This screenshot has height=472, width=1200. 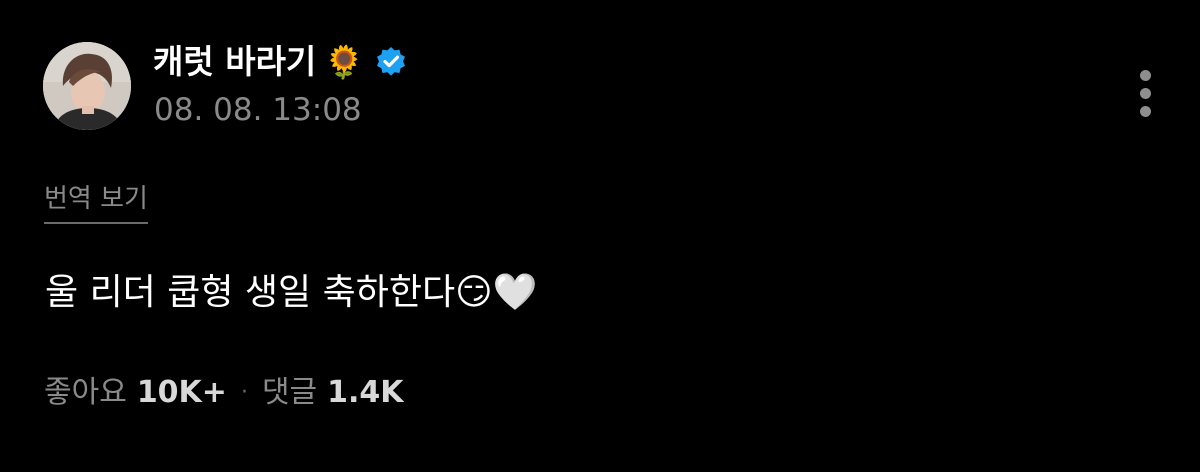 I want to click on avatar-image, so click(x=87, y=86).